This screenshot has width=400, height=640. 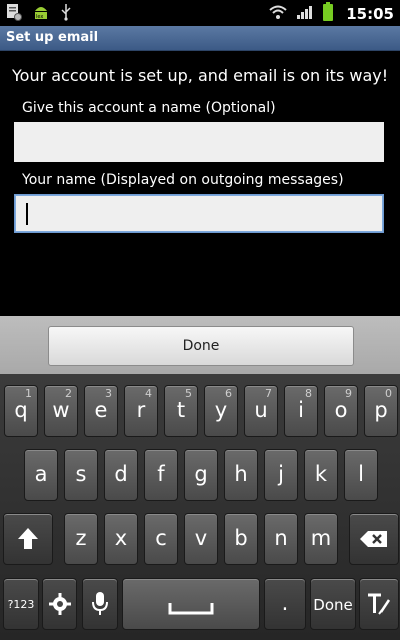 I want to click on key-w: w2, so click(x=61, y=411).